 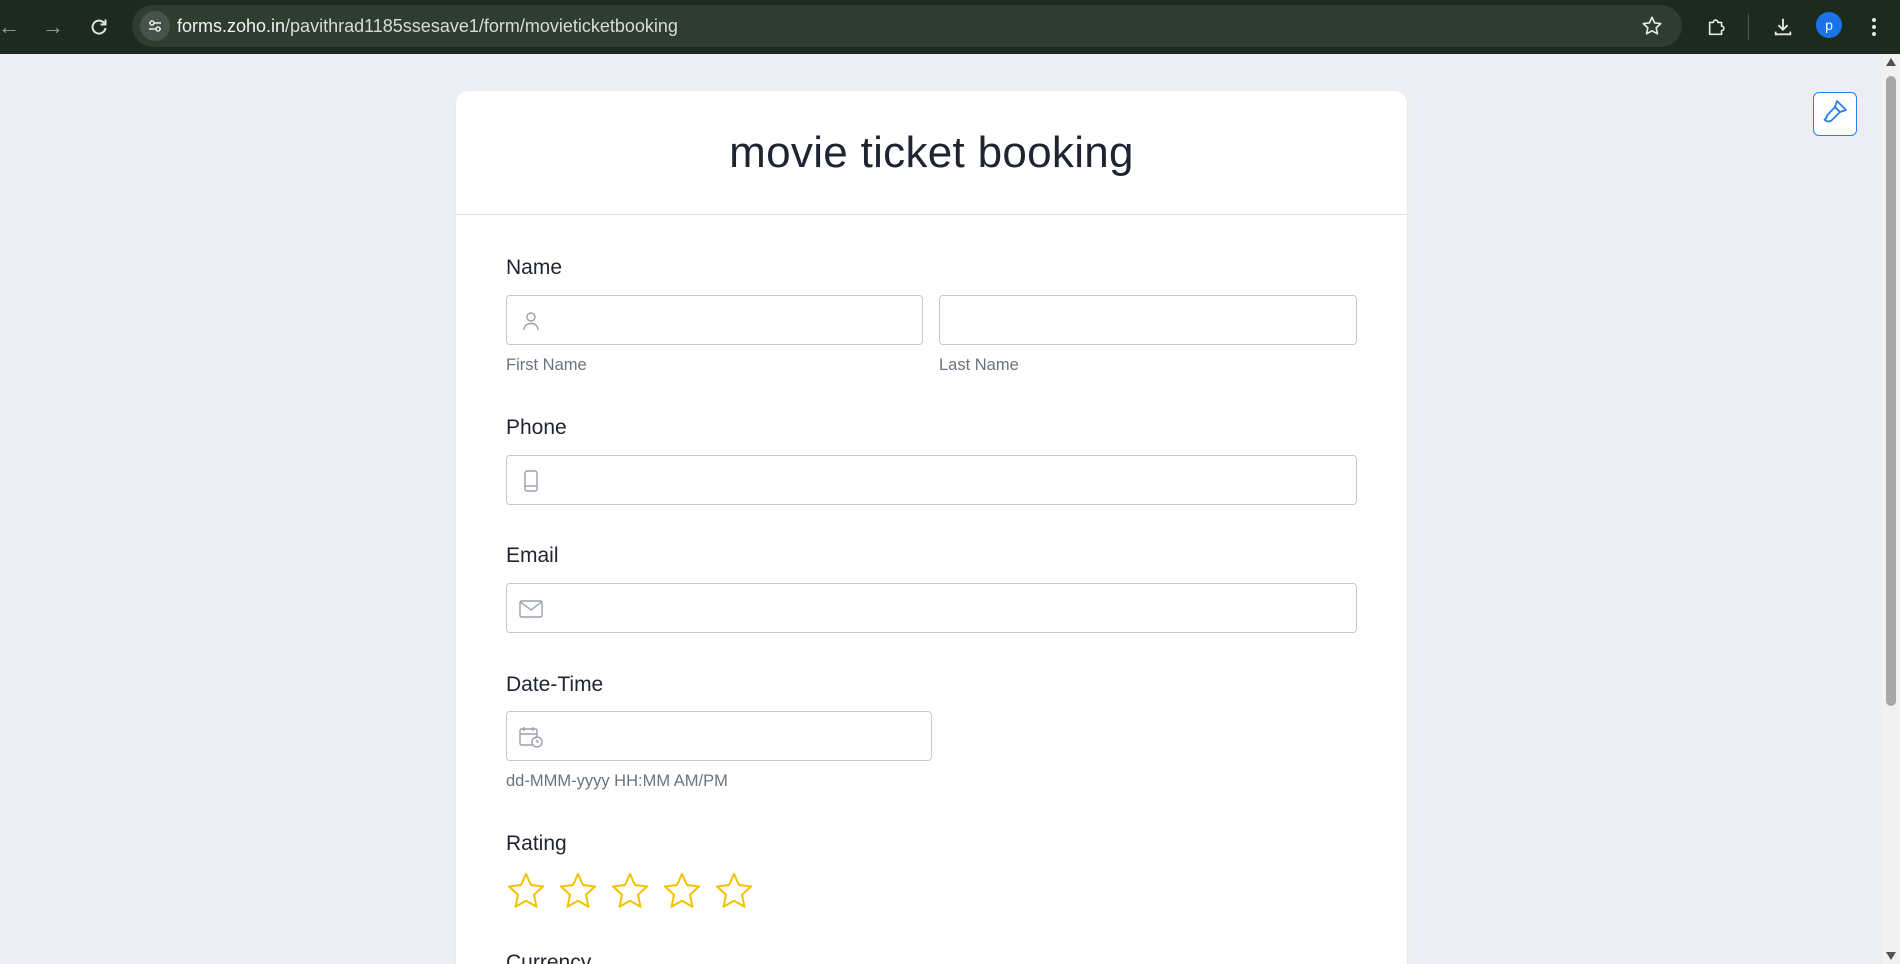 I want to click on first-name-sublabel: First Name, so click(x=546, y=365).